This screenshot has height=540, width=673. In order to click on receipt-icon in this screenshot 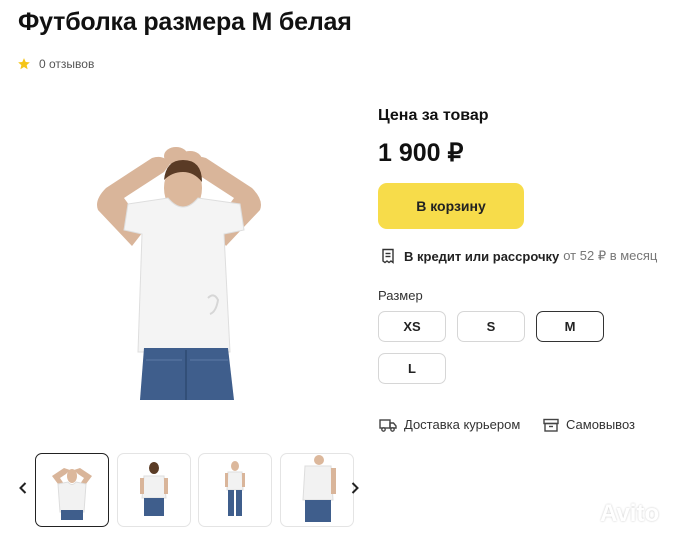, I will do `click(388, 256)`.